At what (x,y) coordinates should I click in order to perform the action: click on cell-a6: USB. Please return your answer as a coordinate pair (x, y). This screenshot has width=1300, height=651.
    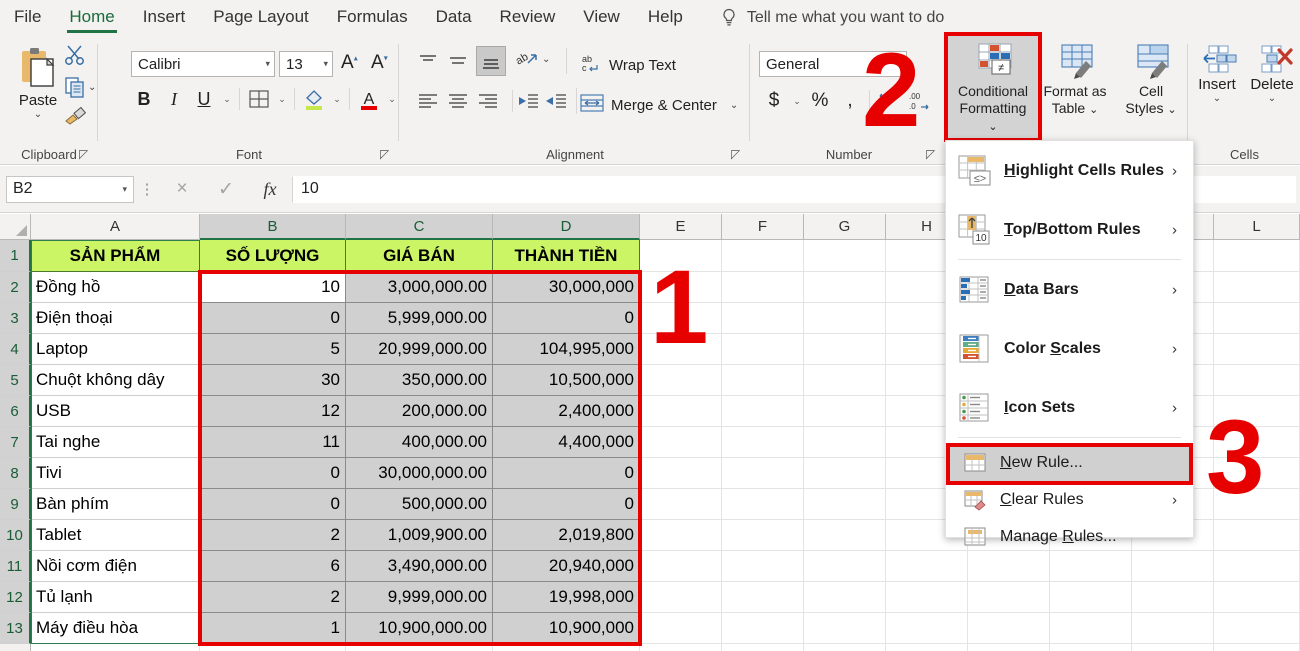
    Looking at the image, I should click on (115, 411).